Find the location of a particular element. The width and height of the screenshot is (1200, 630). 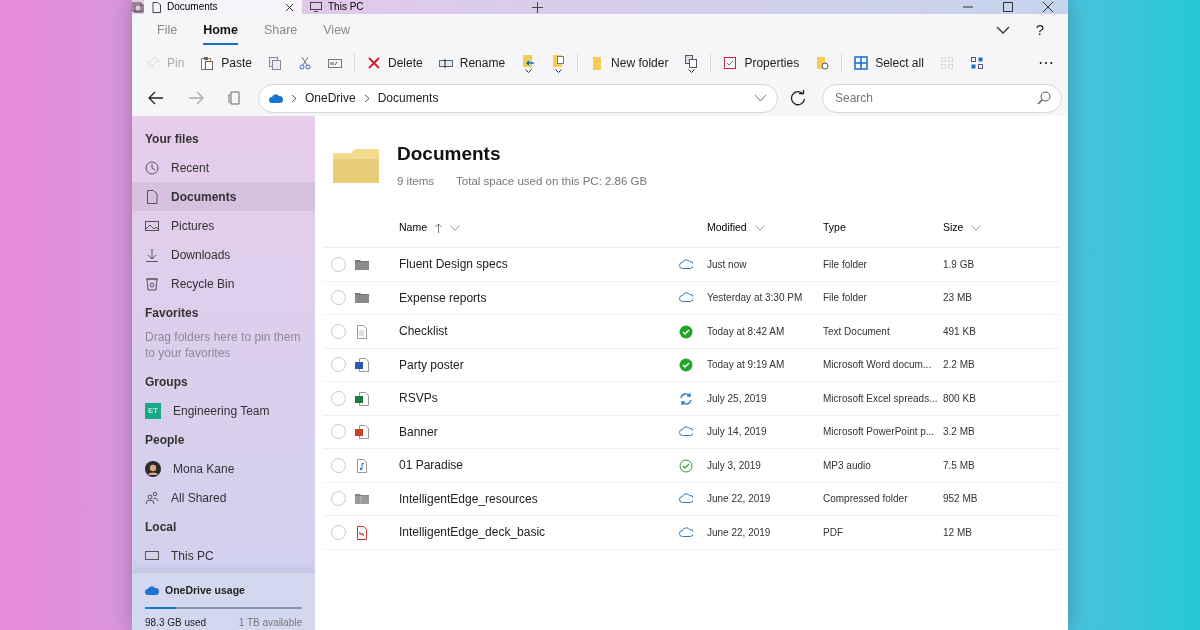

section-heading: Favorites is located at coordinates (172, 313).